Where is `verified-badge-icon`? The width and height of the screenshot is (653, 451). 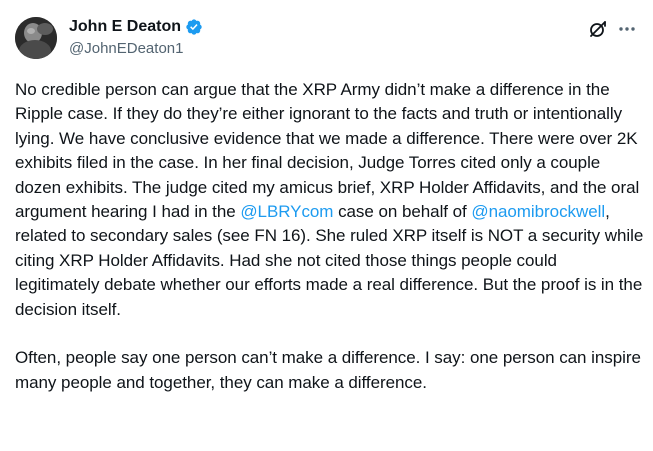 verified-badge-icon is located at coordinates (194, 27).